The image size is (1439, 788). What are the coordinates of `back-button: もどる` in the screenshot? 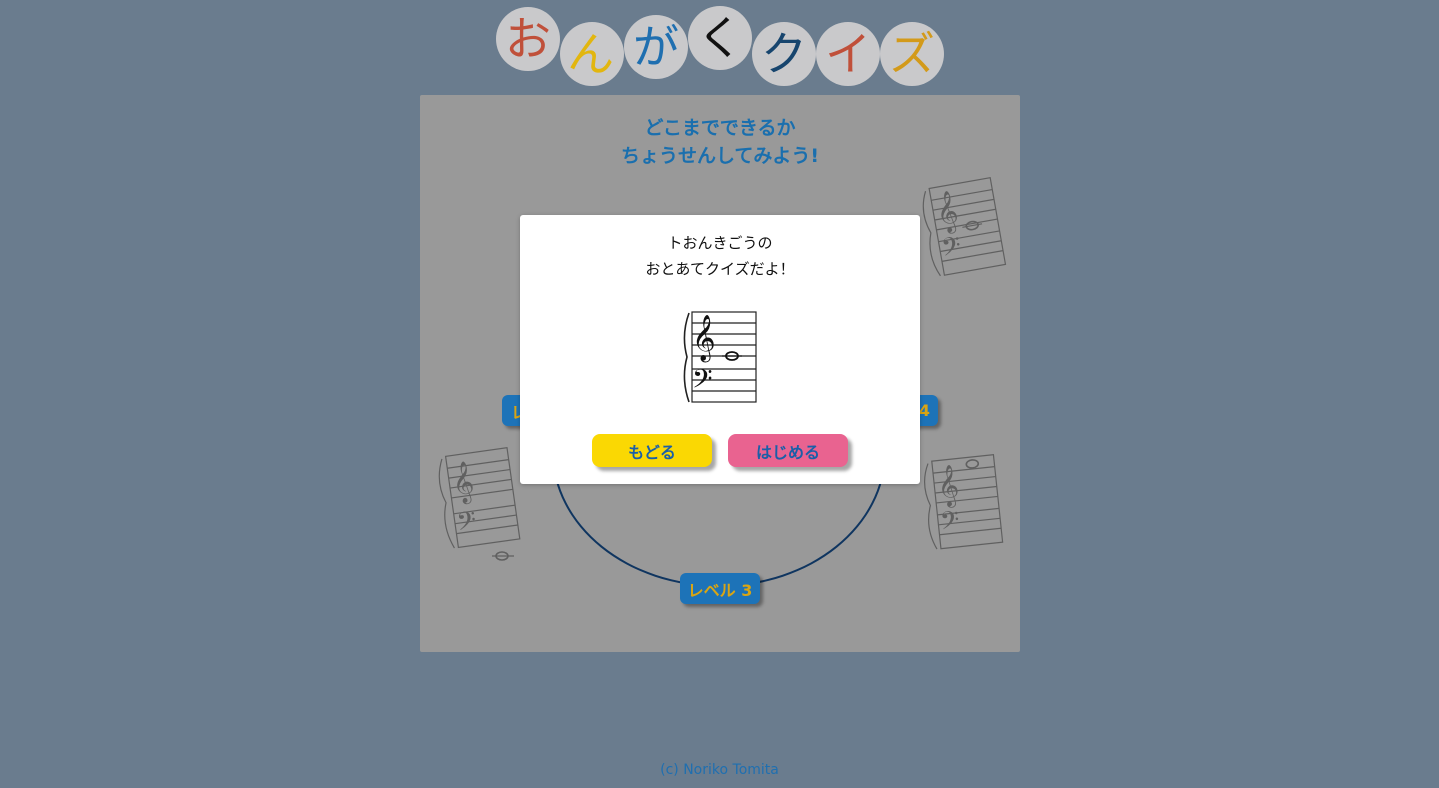 It's located at (652, 450).